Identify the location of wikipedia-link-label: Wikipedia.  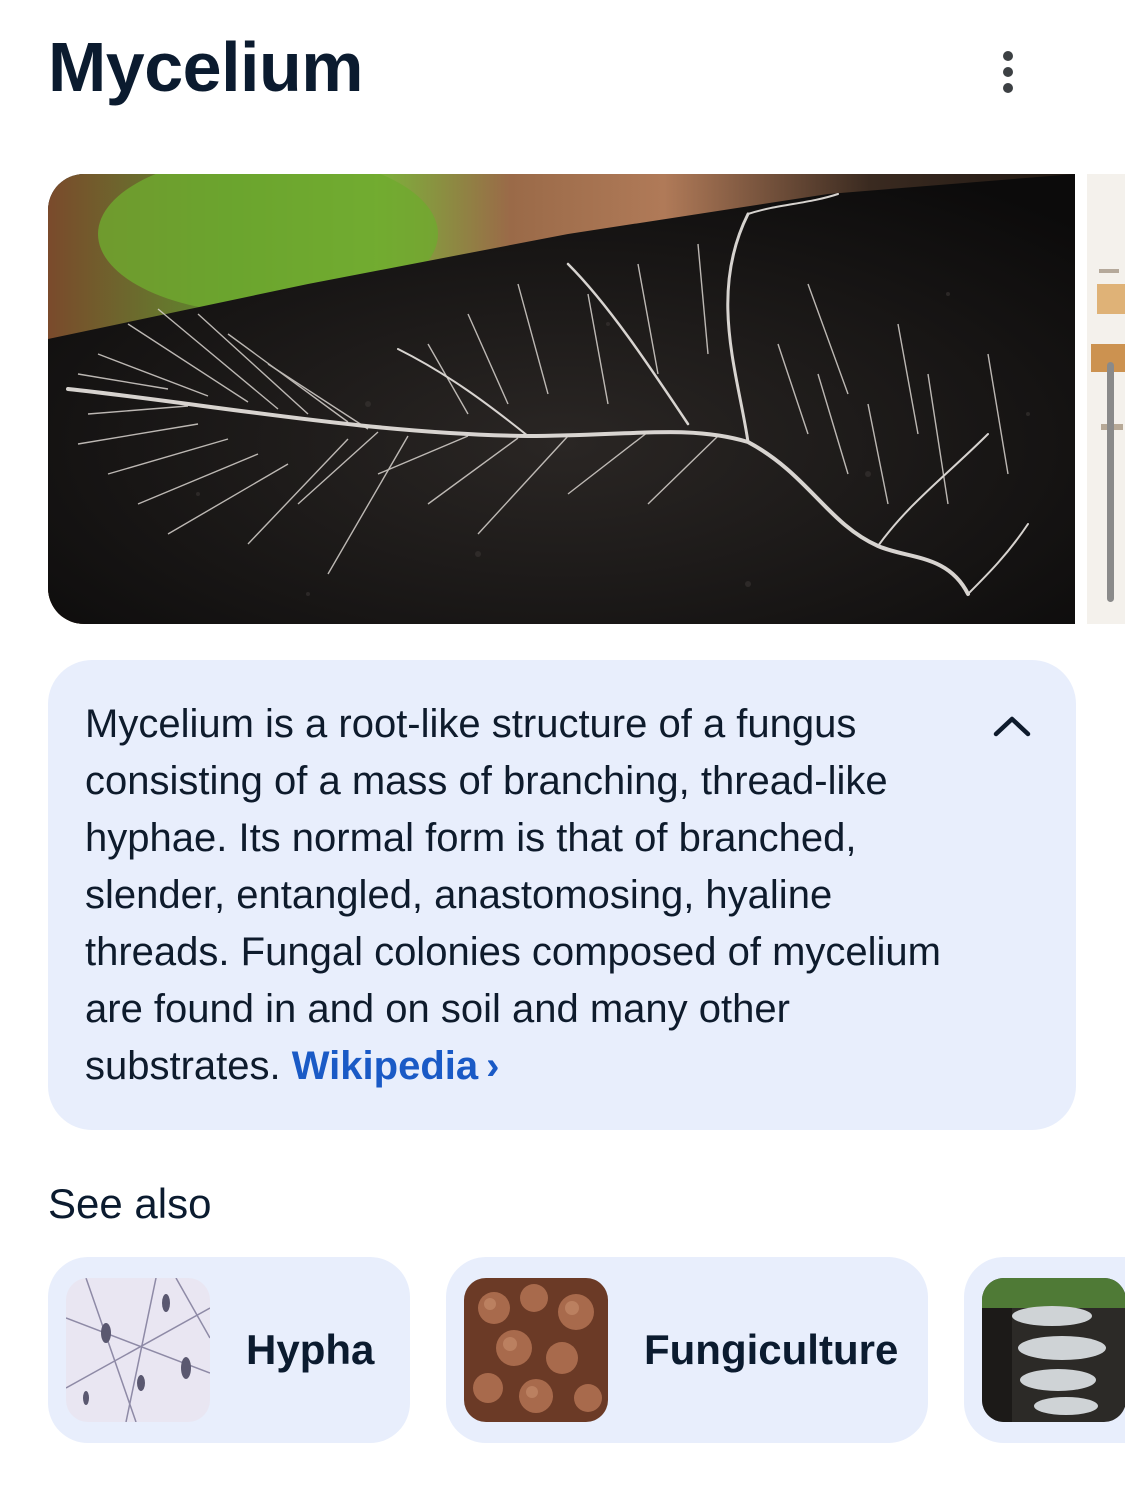
(385, 1066).